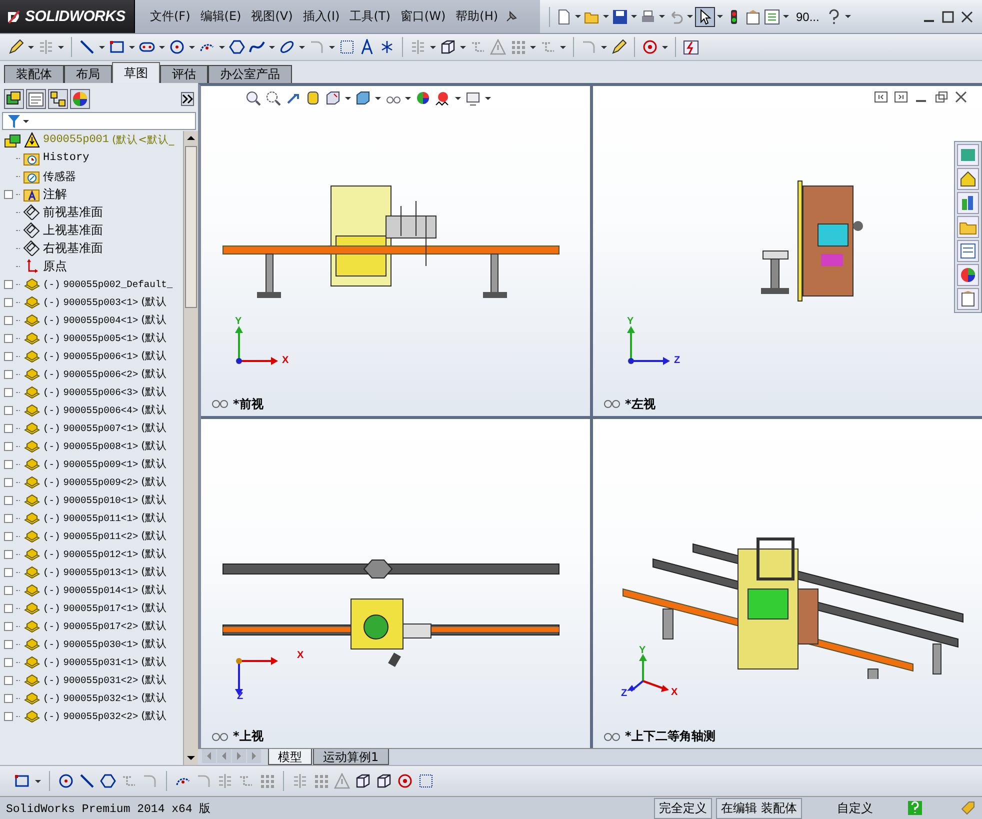 The image size is (982, 819). I want to click on zoom-fit-icon, so click(253, 98).